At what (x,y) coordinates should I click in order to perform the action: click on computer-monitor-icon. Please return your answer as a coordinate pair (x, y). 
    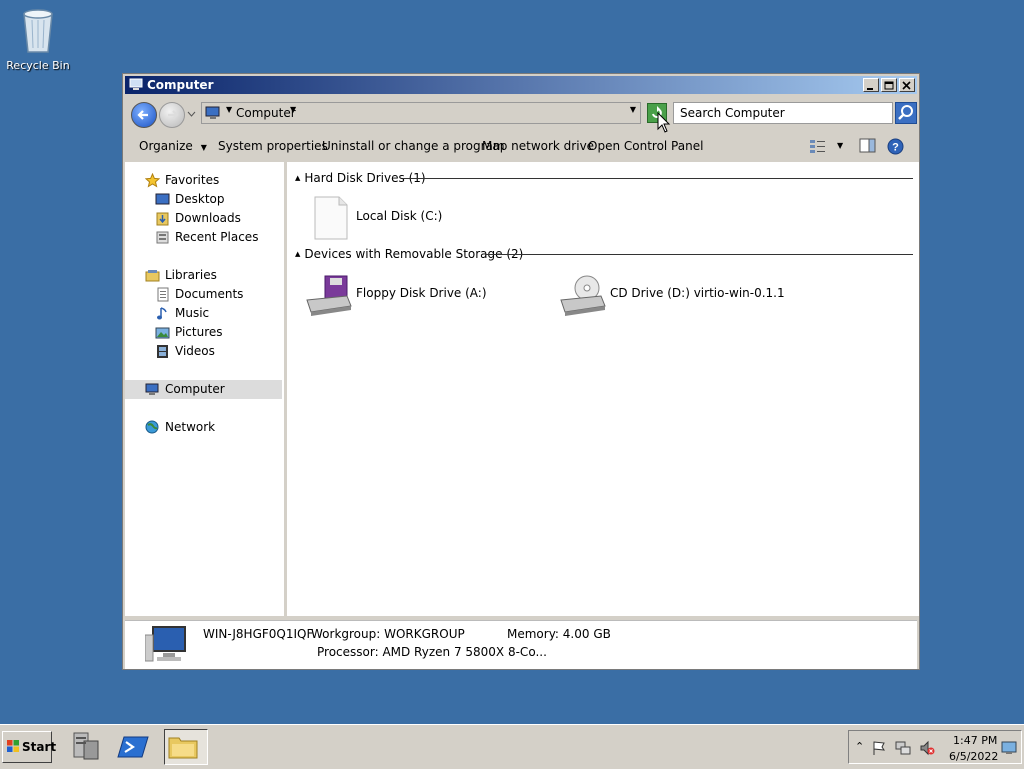
    Looking at the image, I should click on (165, 644).